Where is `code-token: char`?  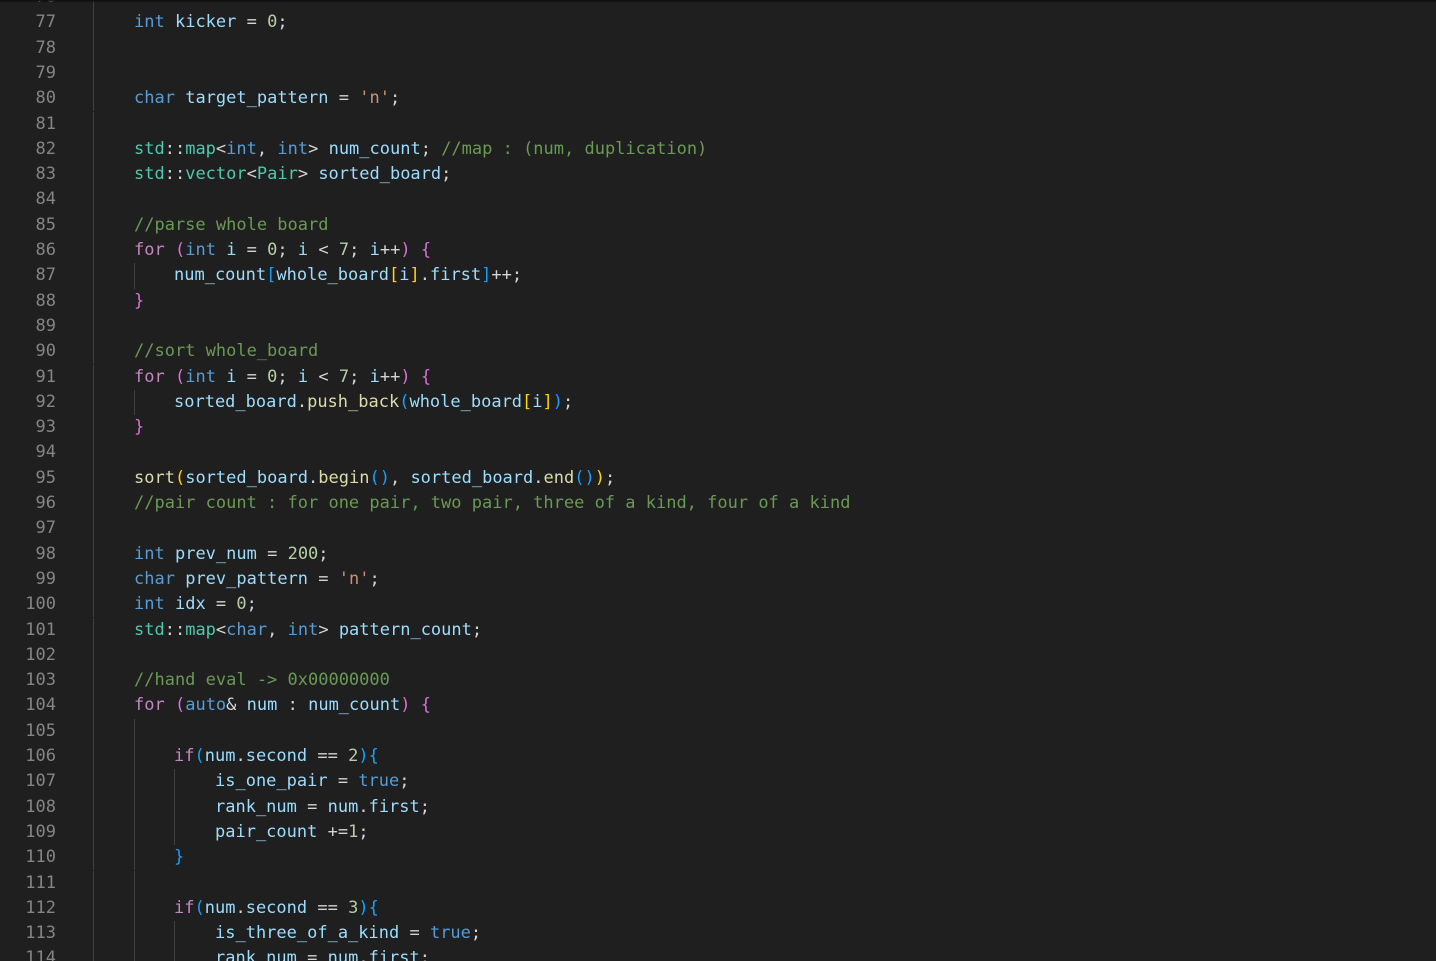 code-token: char is located at coordinates (154, 578).